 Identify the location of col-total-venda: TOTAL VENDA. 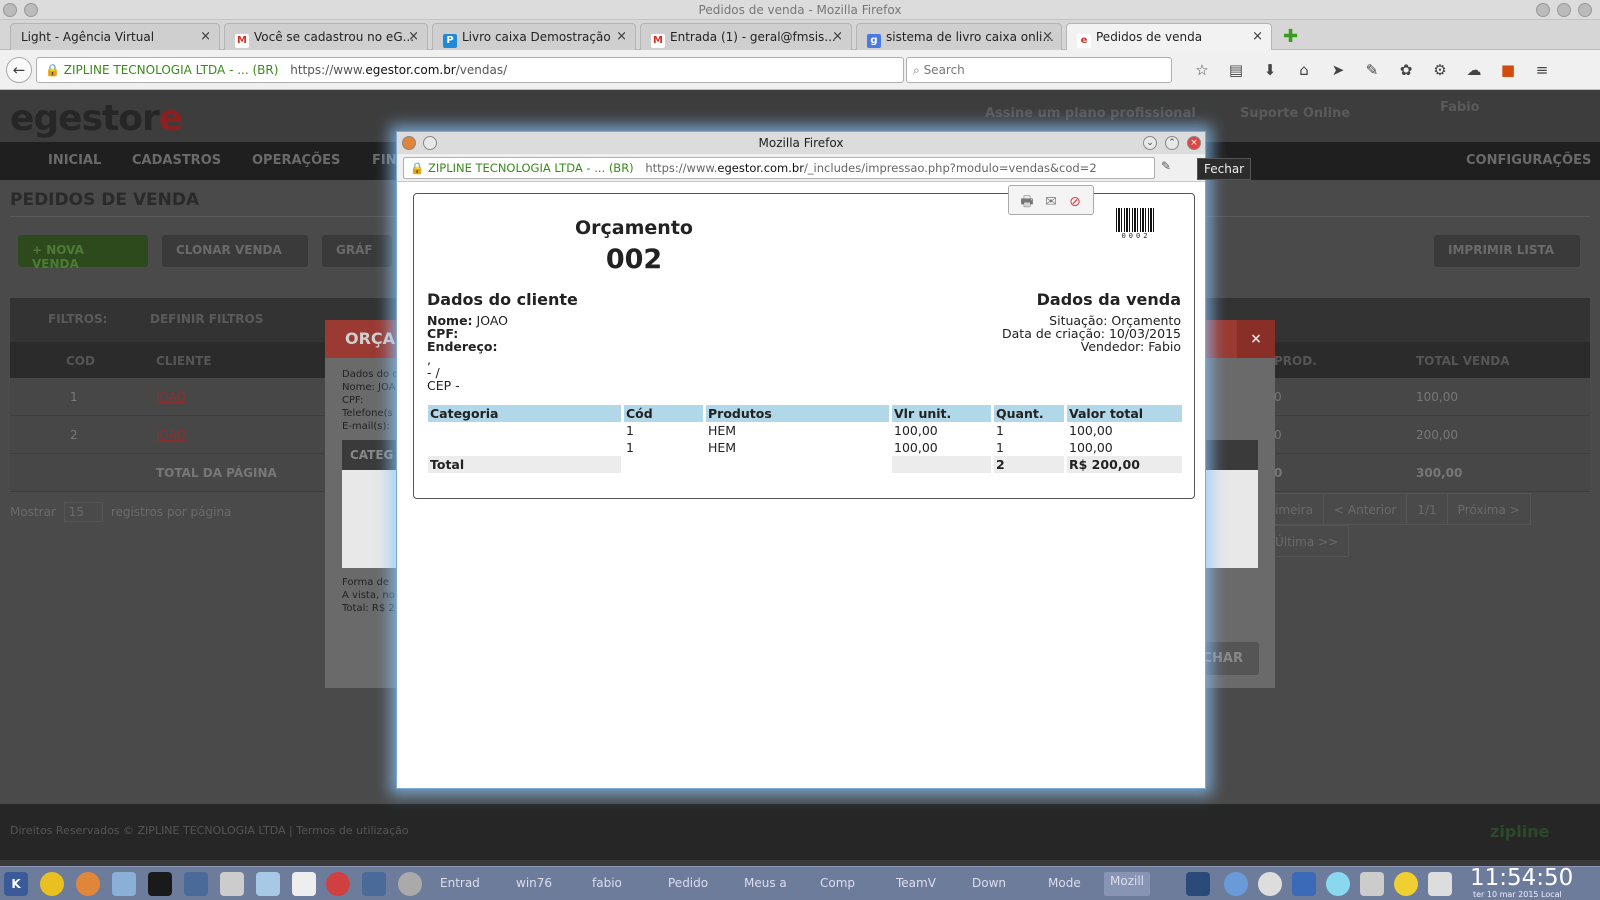
(1463, 361).